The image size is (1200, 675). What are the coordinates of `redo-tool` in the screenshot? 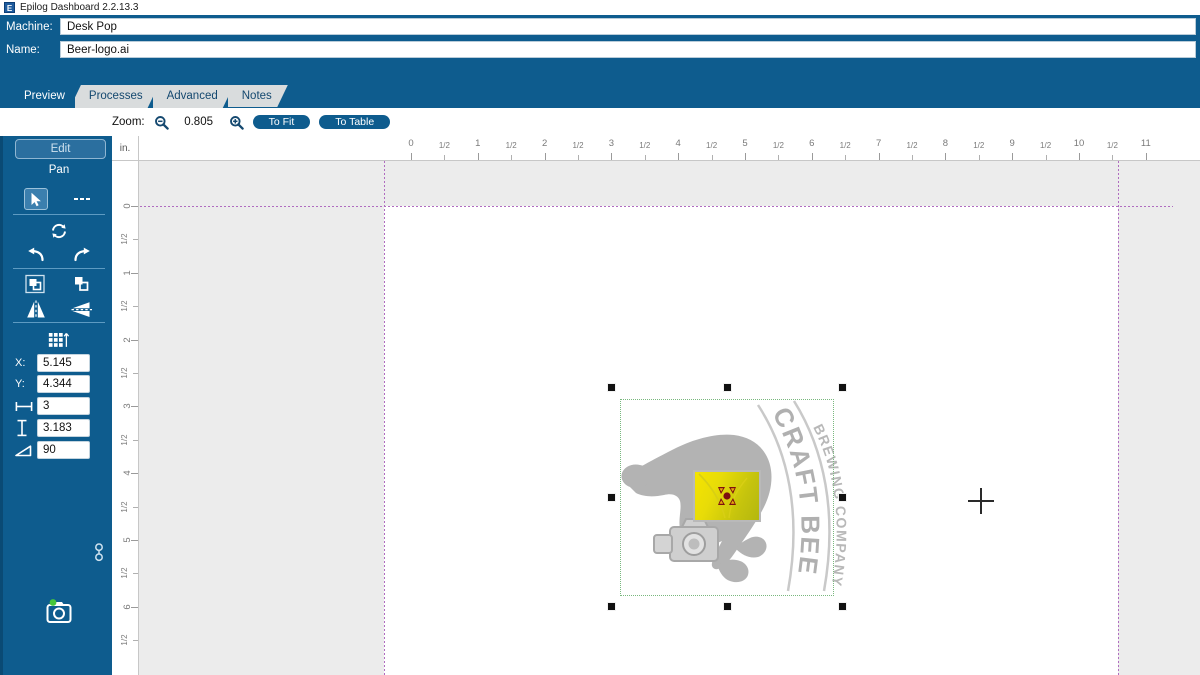 It's located at (82, 255).